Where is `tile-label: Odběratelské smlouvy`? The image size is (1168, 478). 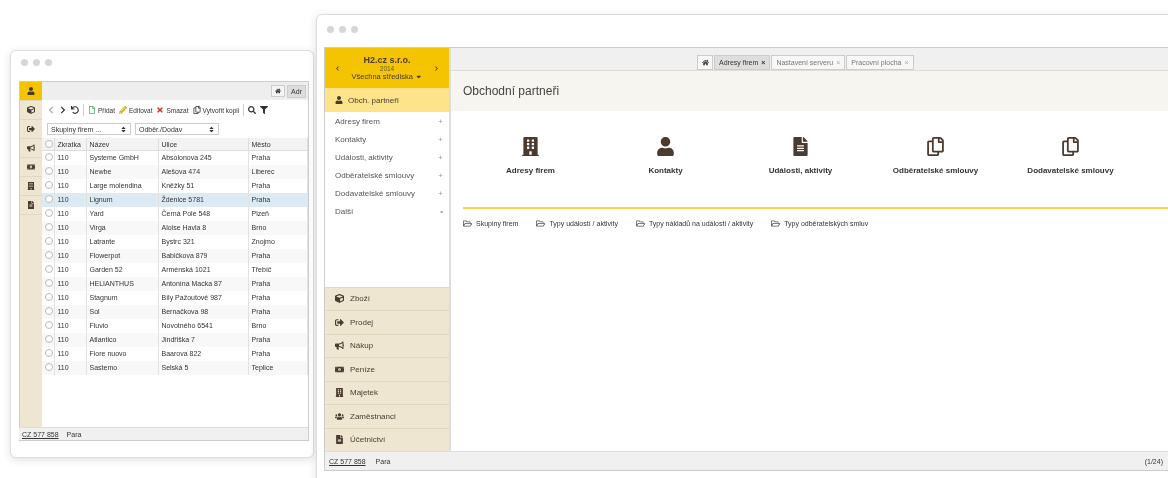
tile-label: Odběratelské smlouvy is located at coordinates (935, 170).